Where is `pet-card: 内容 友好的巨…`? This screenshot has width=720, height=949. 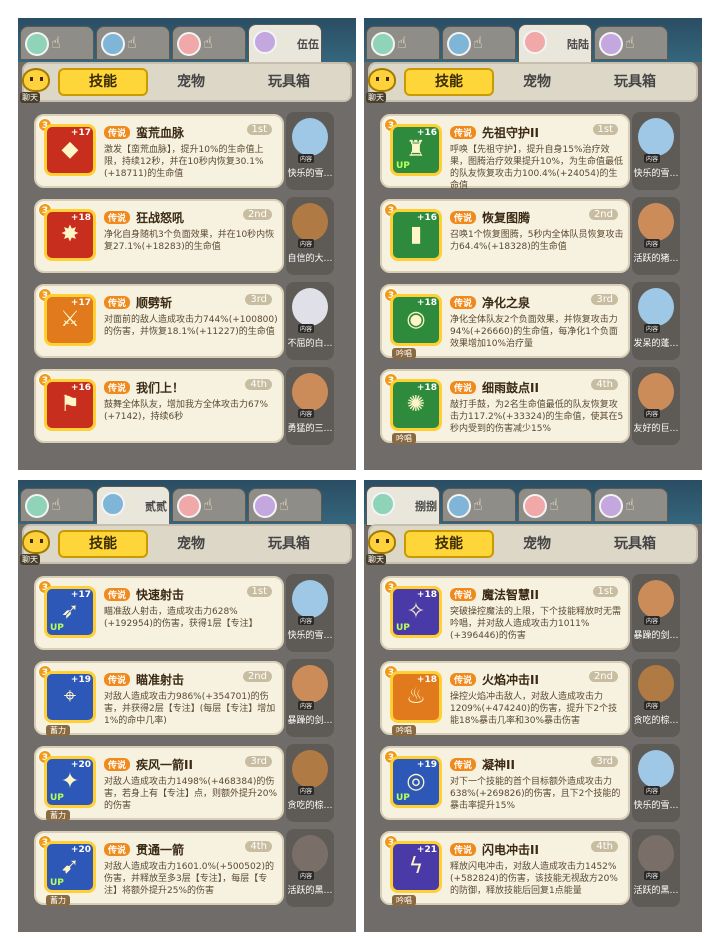 pet-card: 内容 友好的巨… is located at coordinates (656, 406).